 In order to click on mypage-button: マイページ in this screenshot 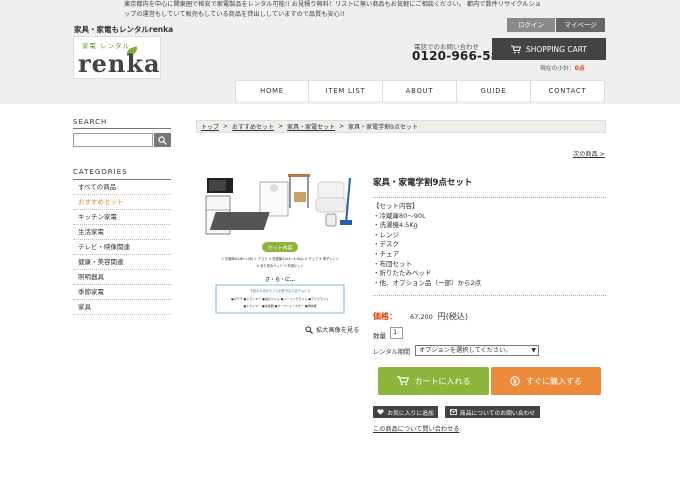, I will do `click(580, 25)`.